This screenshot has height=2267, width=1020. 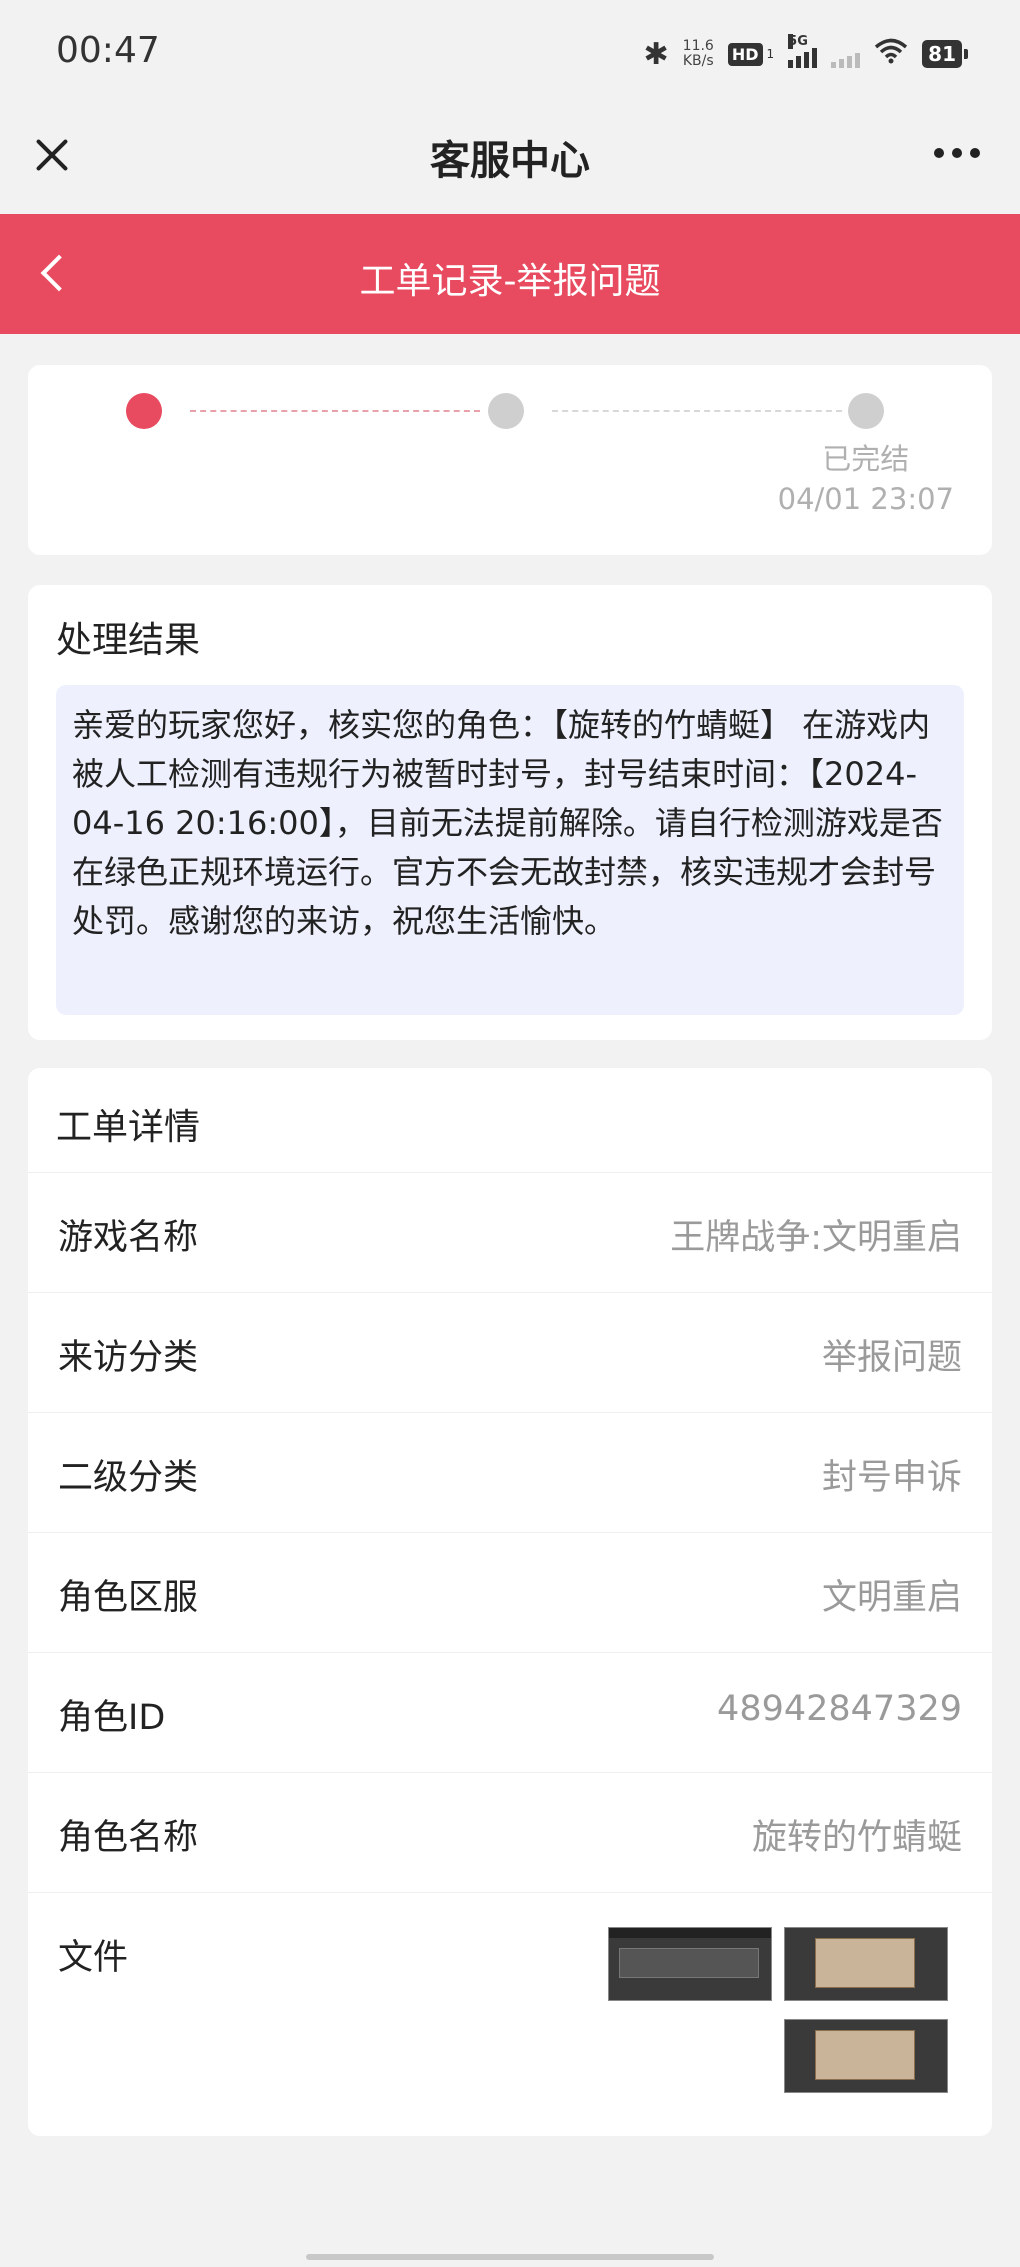 I want to click on more-options-icon, so click(x=957, y=153).